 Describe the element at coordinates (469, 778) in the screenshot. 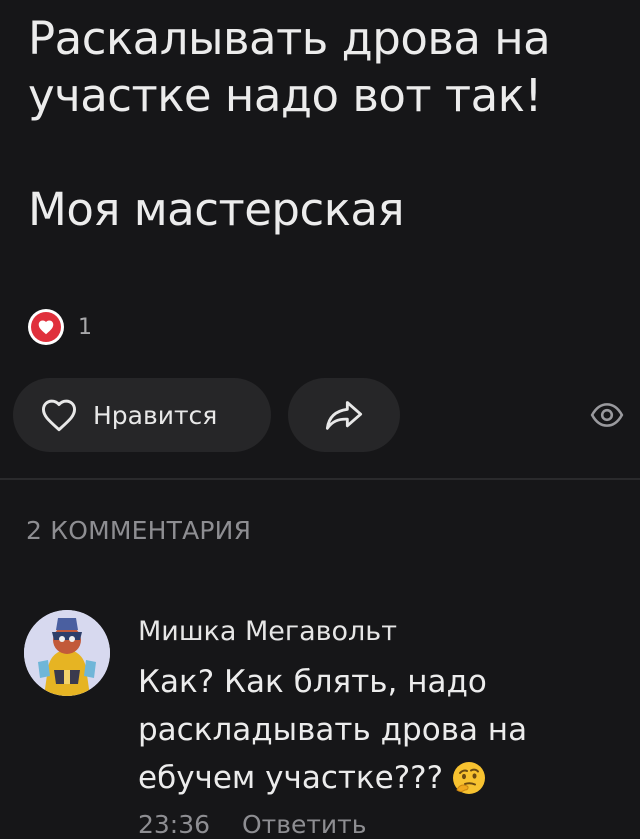

I see `thinking-face-emoji-icon` at that location.